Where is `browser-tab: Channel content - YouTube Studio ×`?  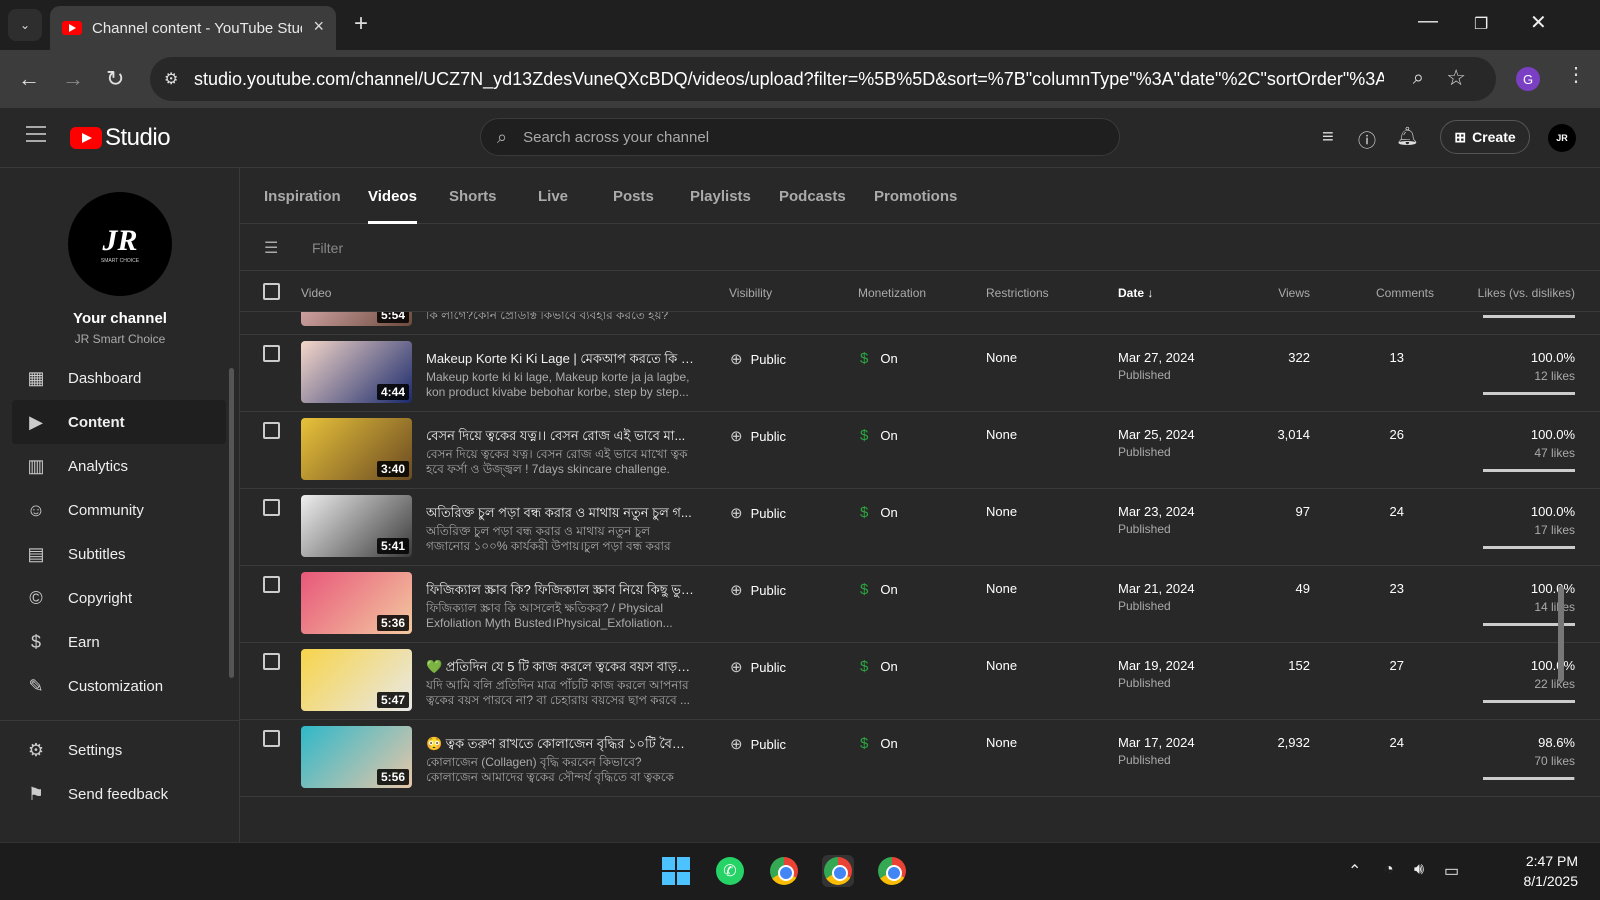
browser-tab: Channel content - YouTube Studio × is located at coordinates (193, 28).